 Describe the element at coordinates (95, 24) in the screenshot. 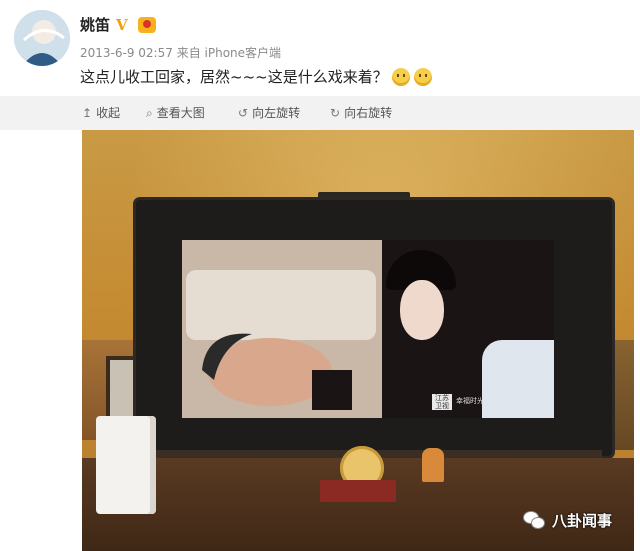

I see `author-name: 姚笛` at that location.